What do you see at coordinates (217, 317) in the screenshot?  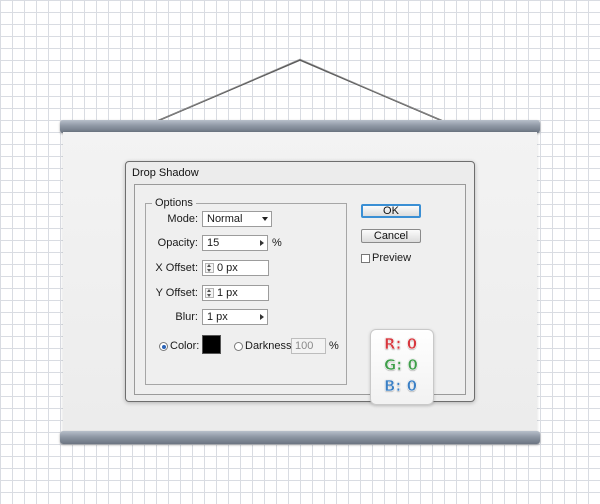 I see `blur-value: 1 px` at bounding box center [217, 317].